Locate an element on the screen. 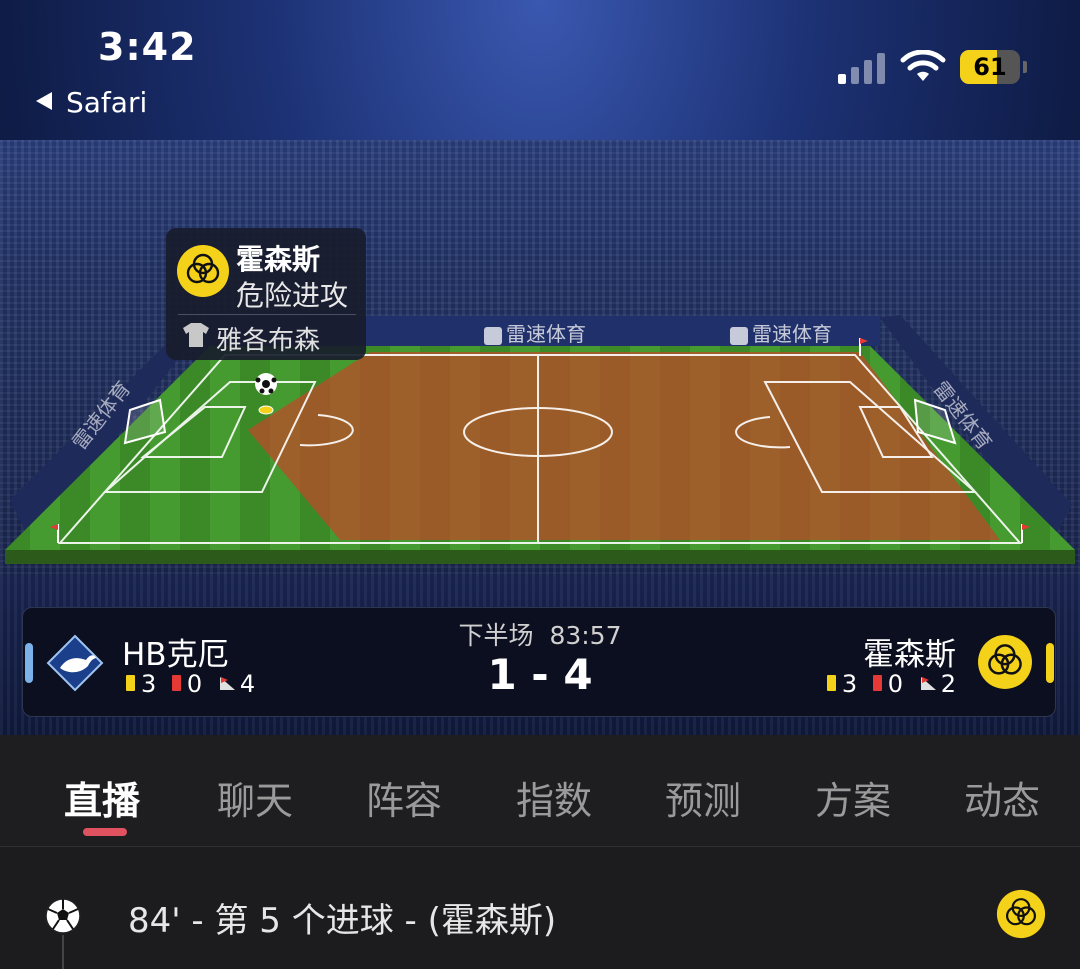  event-description: 84' - 第 5 个进球 - (霍森斯) is located at coordinates (342, 921).